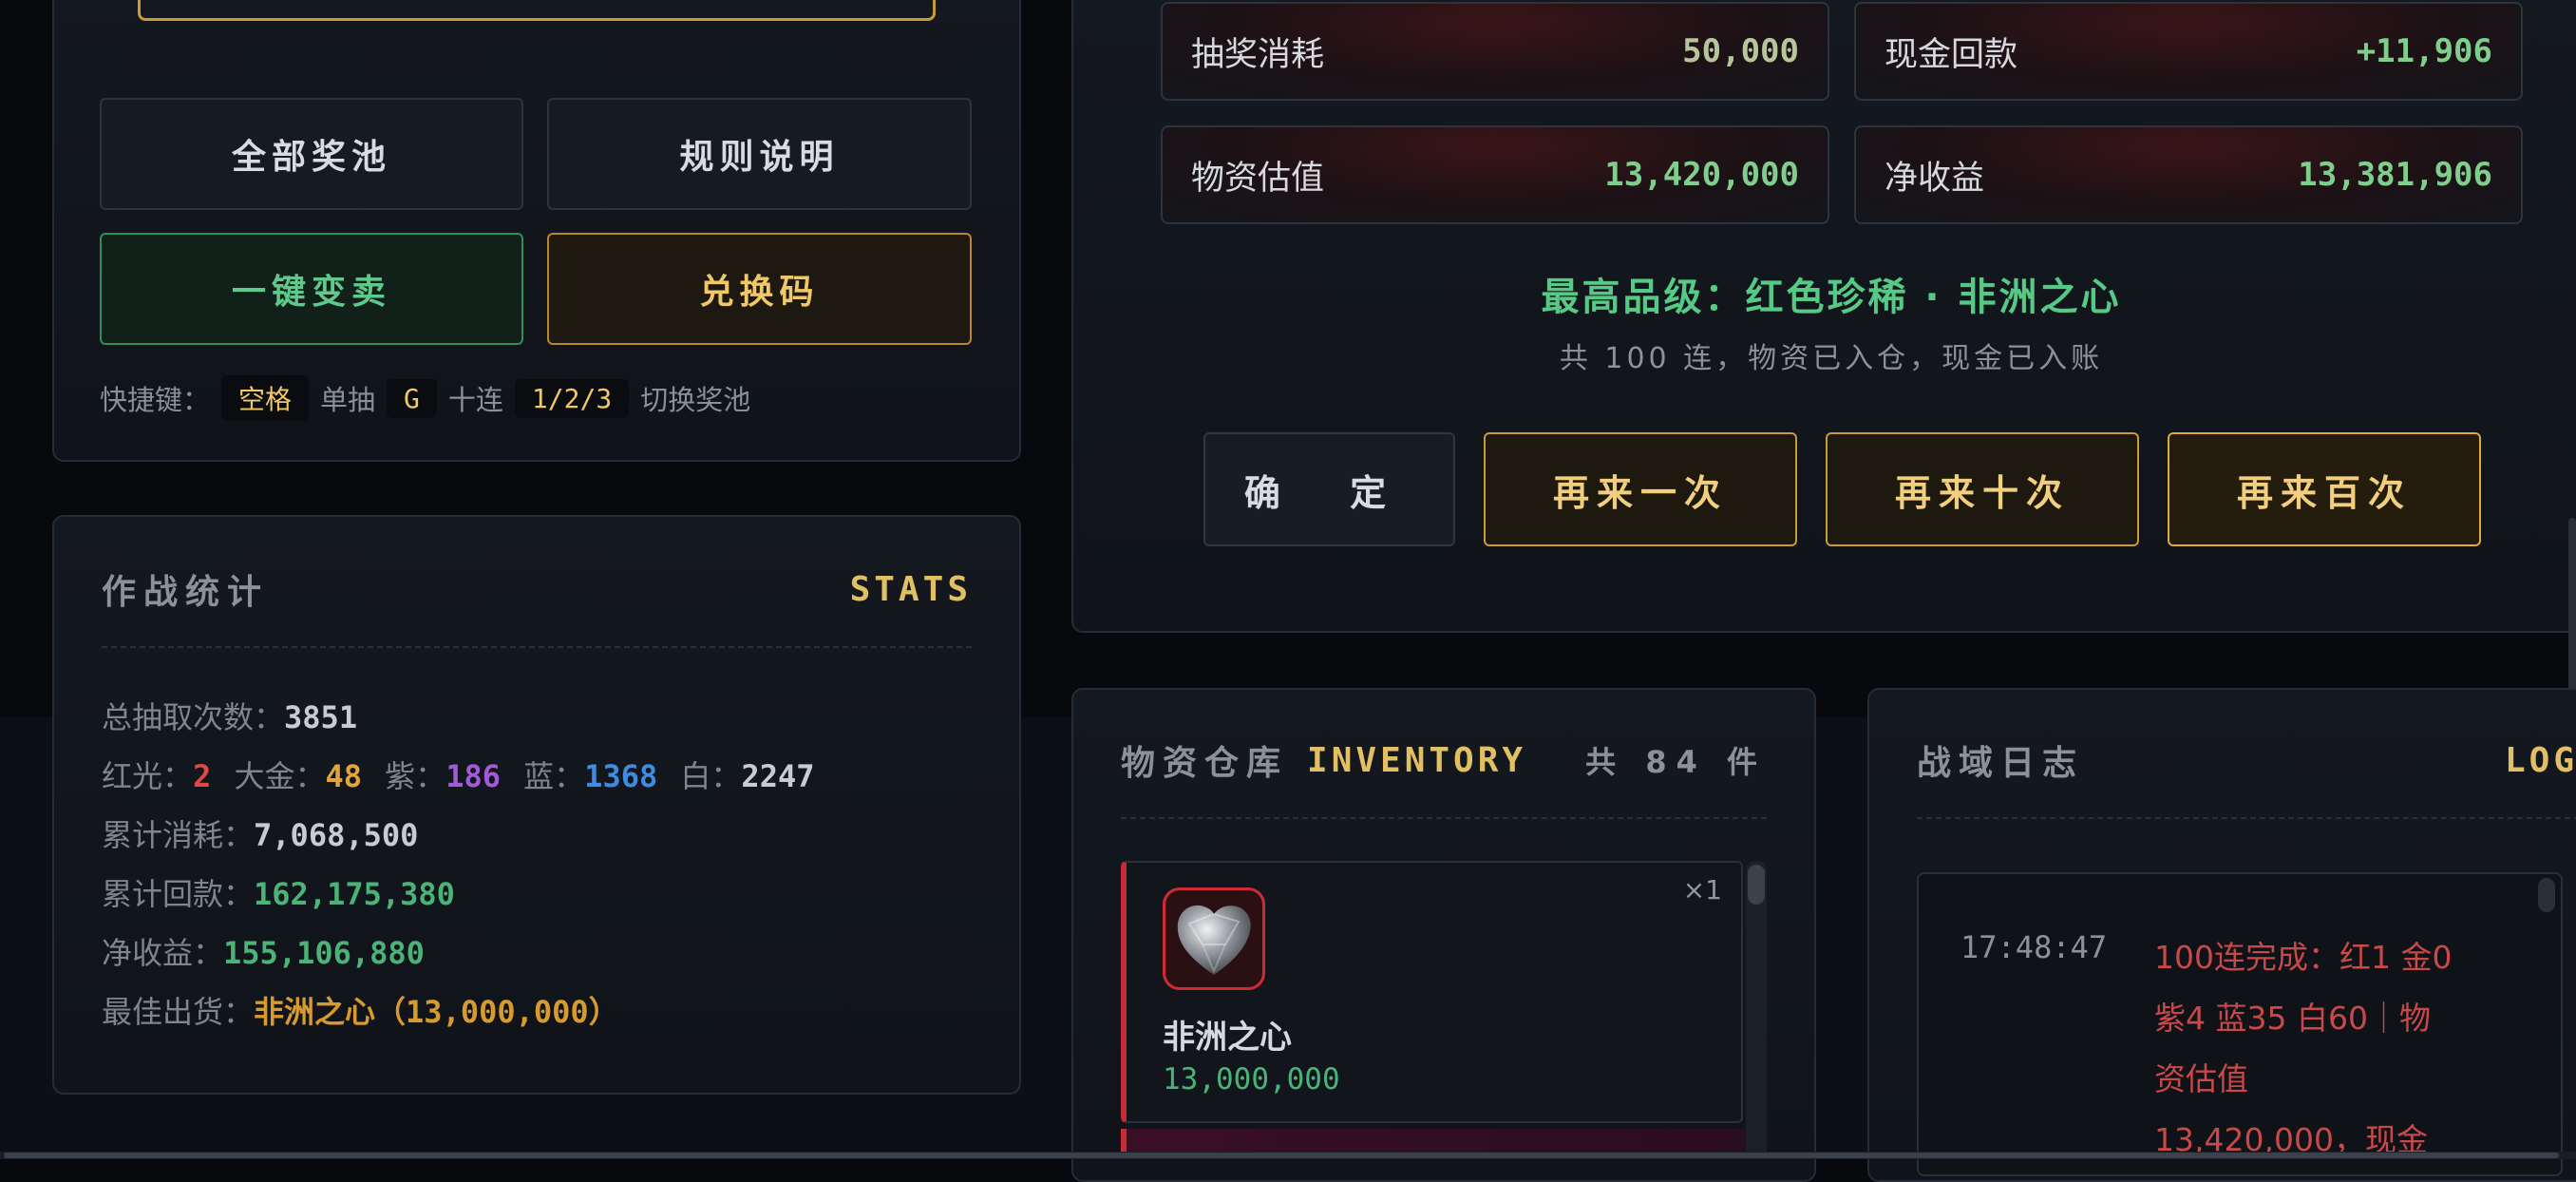 This screenshot has height=1182, width=2576. Describe the element at coordinates (1444, 818) in the screenshot. I see `inventory-divider` at that location.